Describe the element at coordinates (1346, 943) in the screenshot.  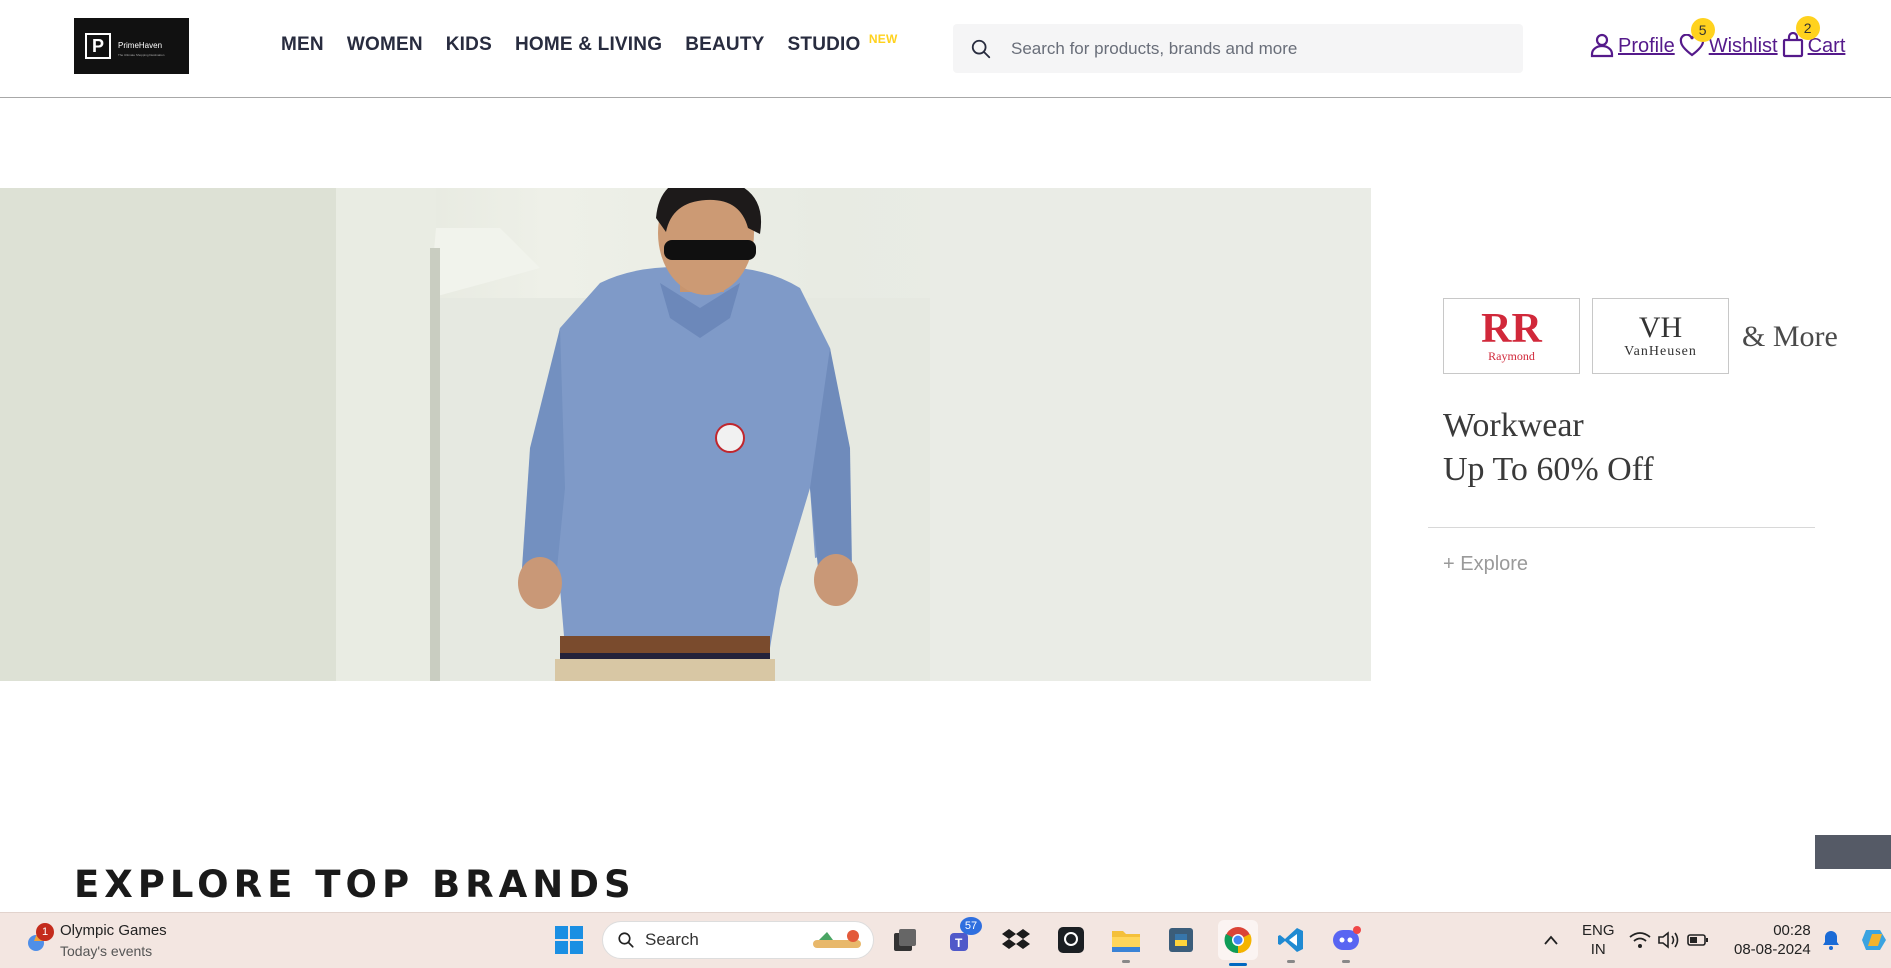
I see `discord-icon` at that location.